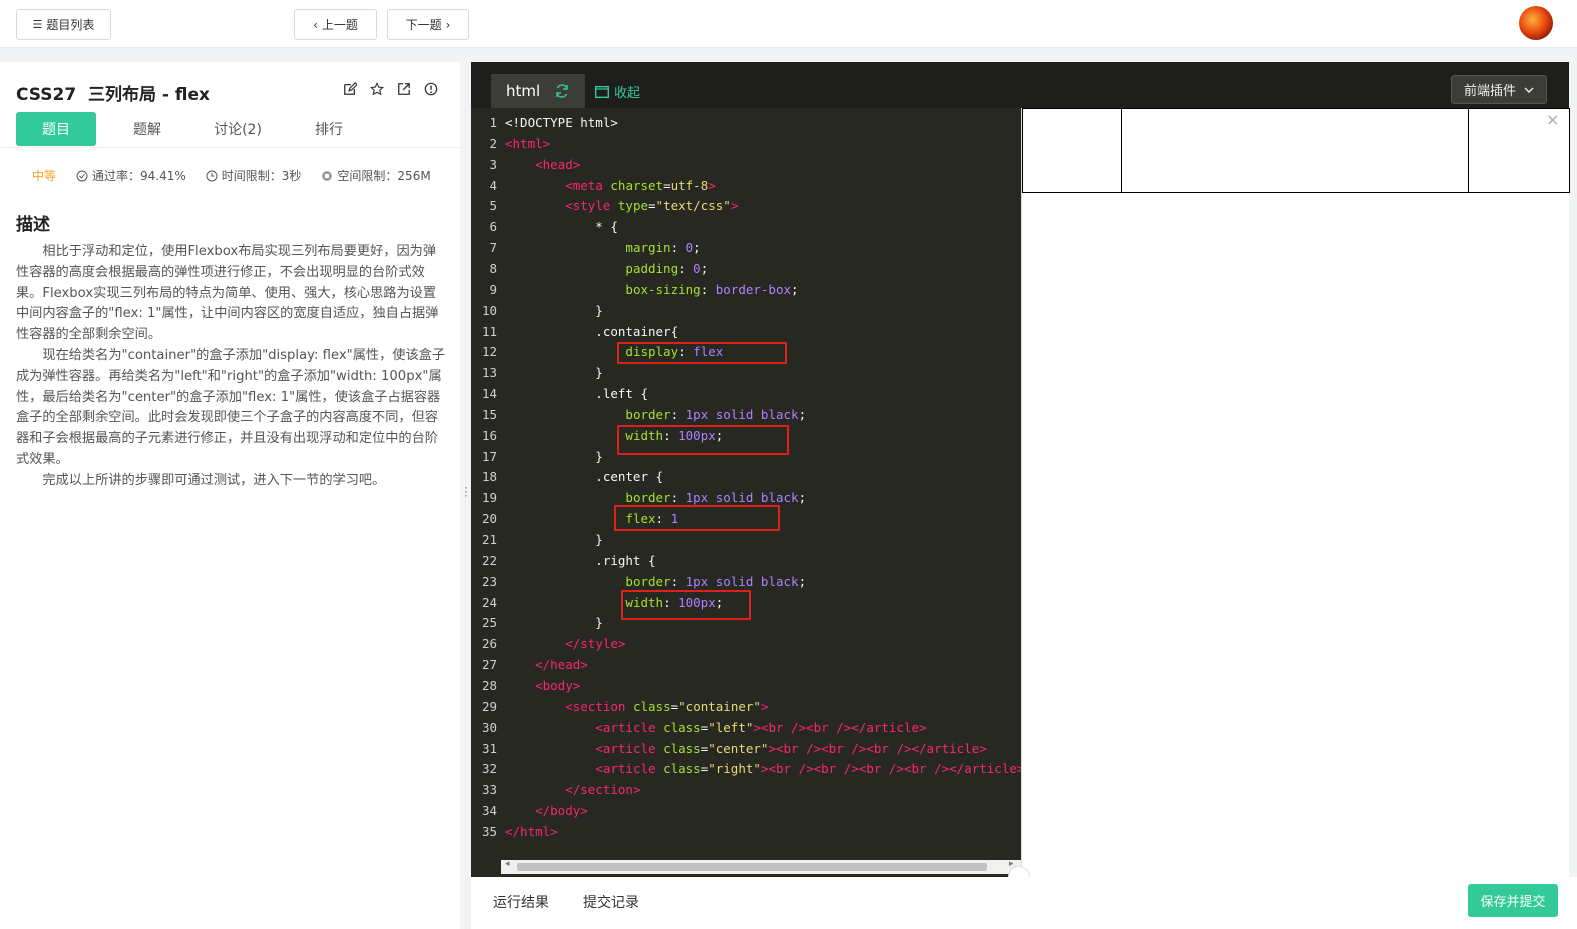  Describe the element at coordinates (746, 643) in the screenshot. I see `code-line: 26 </style>` at that location.